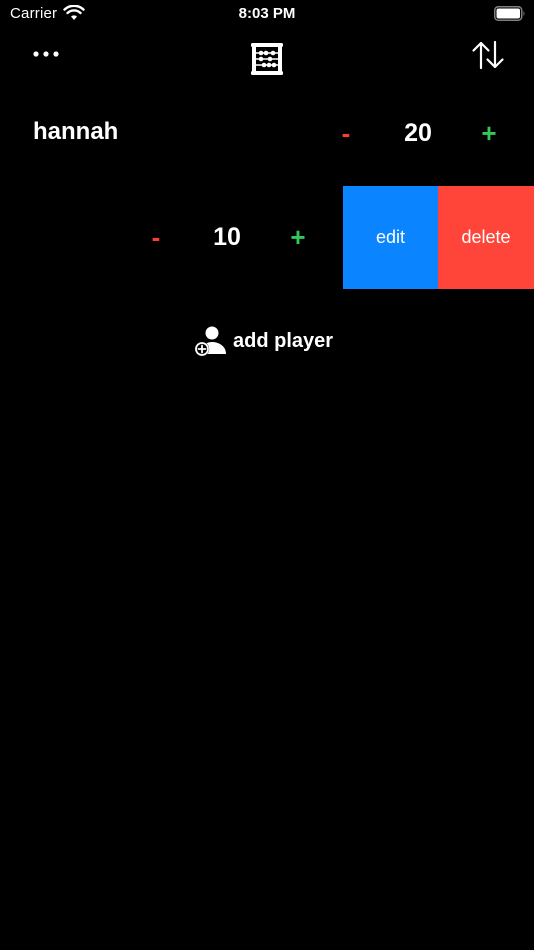 The width and height of the screenshot is (534, 950). I want to click on edit-button-label: edit, so click(390, 237).